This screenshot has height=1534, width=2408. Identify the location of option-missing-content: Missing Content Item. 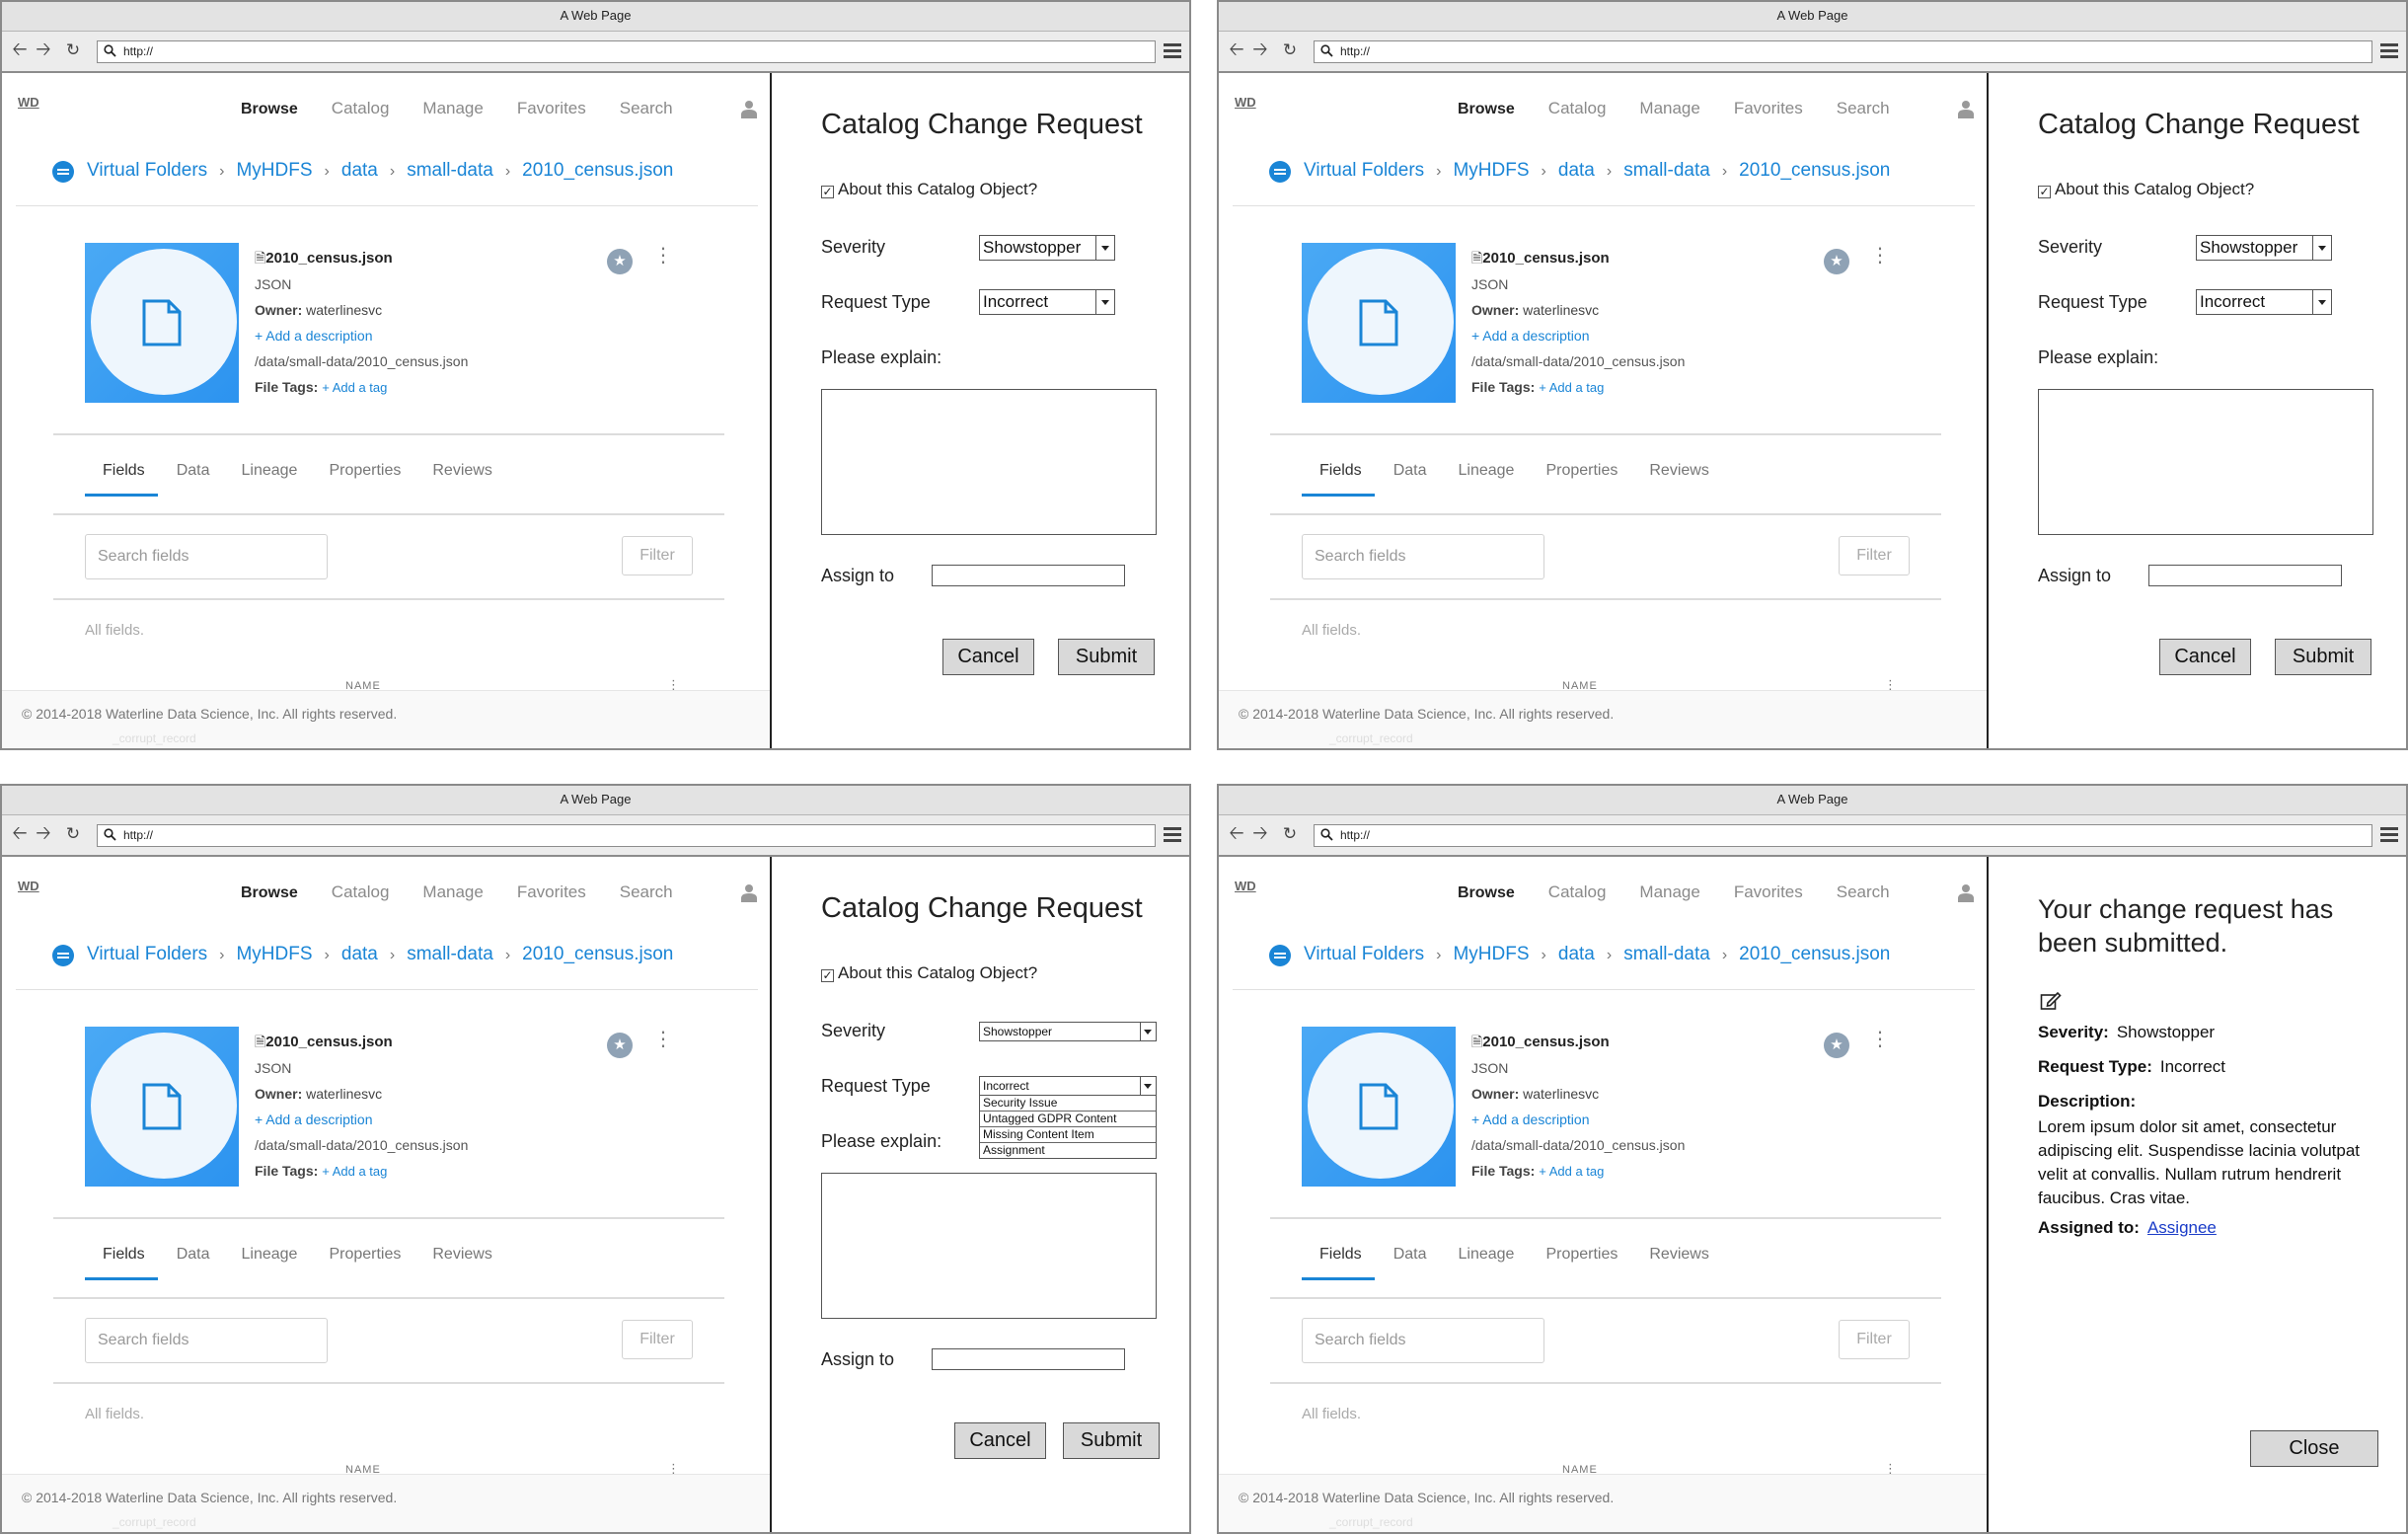
(1068, 1135).